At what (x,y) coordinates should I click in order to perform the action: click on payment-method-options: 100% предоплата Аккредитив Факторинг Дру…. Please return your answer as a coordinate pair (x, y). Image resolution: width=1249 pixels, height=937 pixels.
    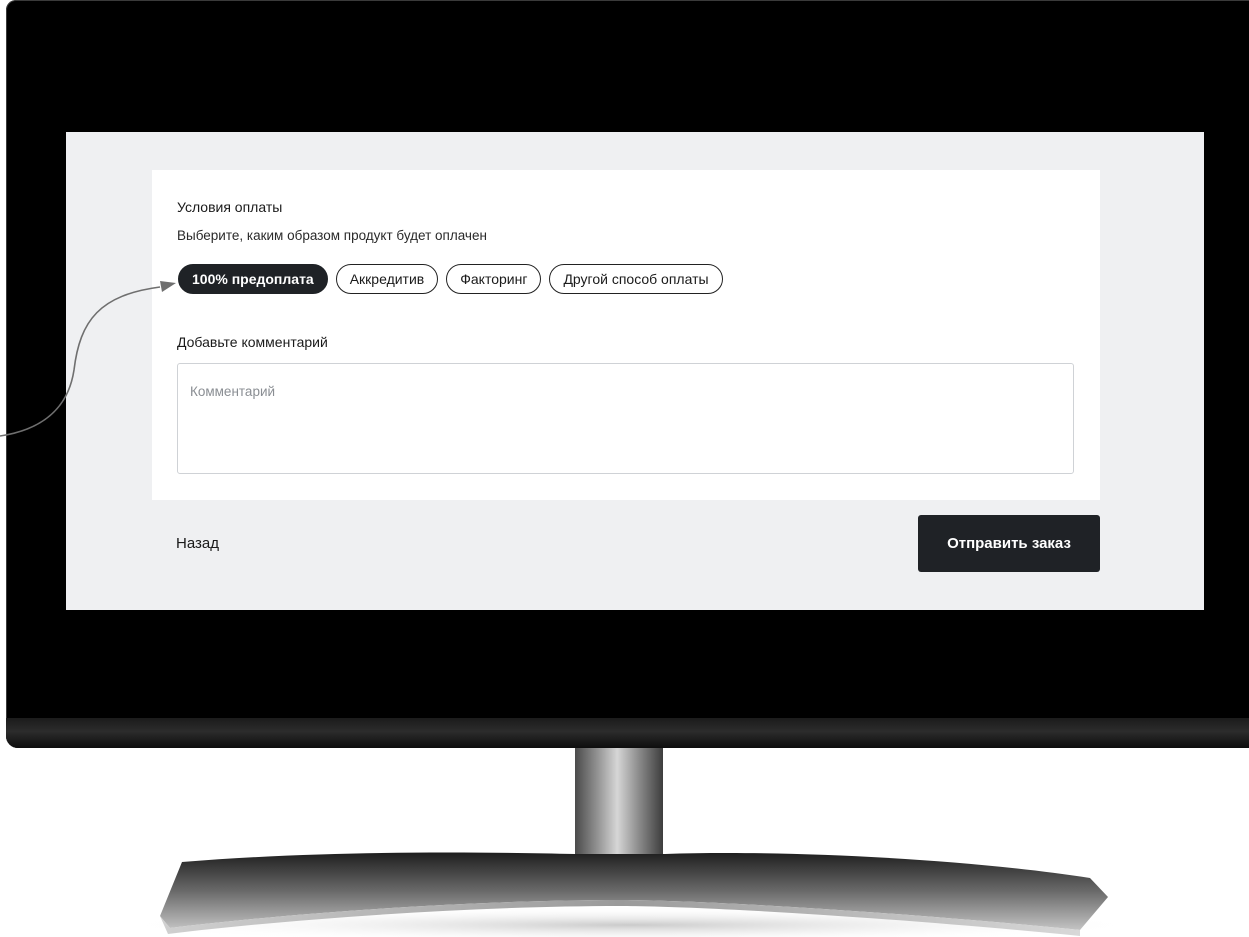
    Looking at the image, I should click on (450, 279).